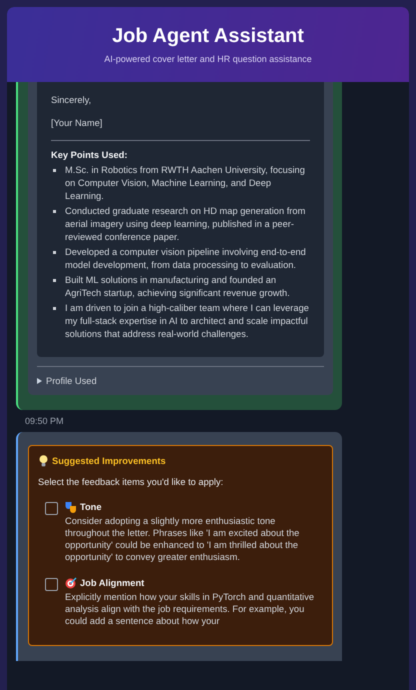  Describe the element at coordinates (67, 376) in the screenshot. I see `profile-used-toggle: Profile Used` at that location.